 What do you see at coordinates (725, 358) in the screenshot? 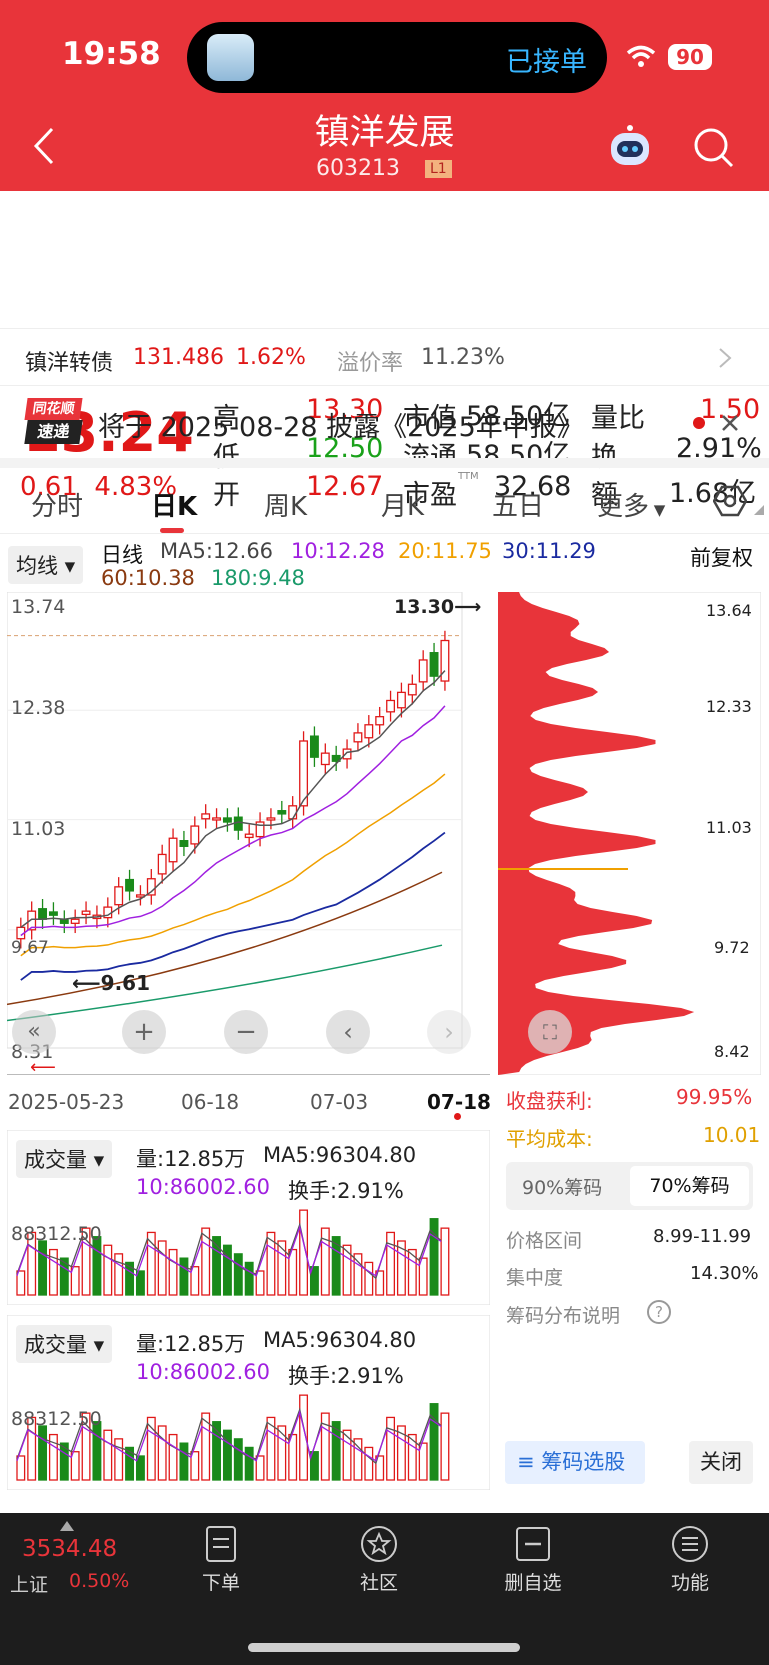
I see `chevron-right-icon` at bounding box center [725, 358].